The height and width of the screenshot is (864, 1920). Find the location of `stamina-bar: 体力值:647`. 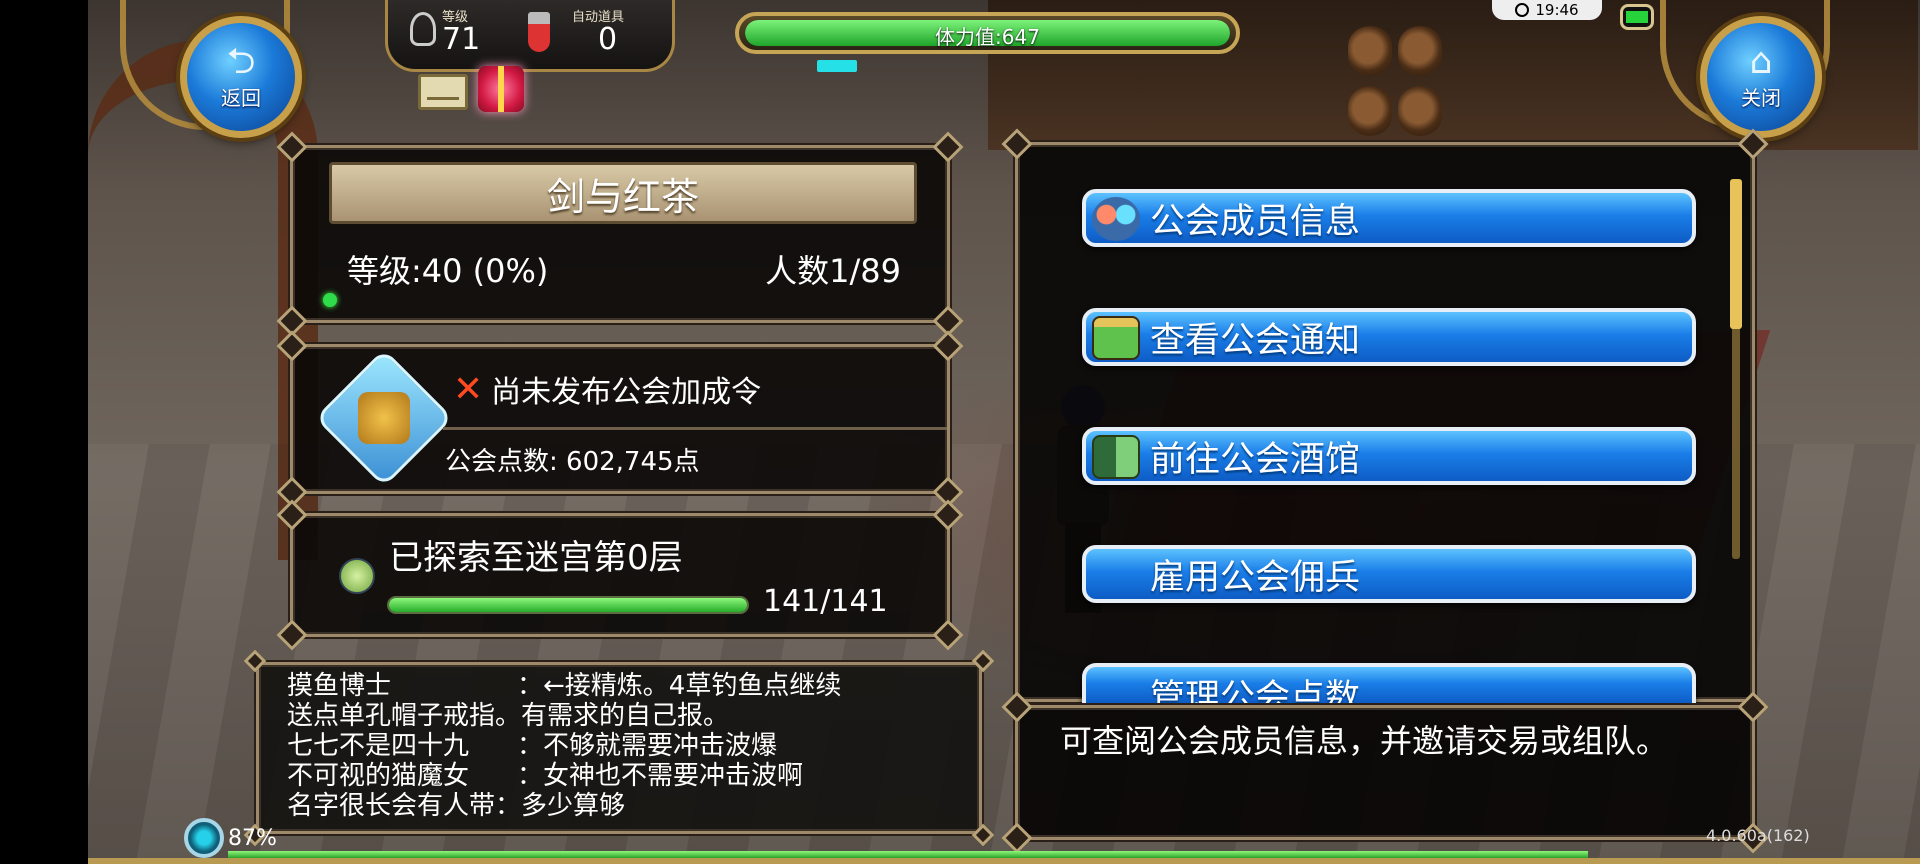

stamina-bar: 体力值:647 is located at coordinates (987, 33).